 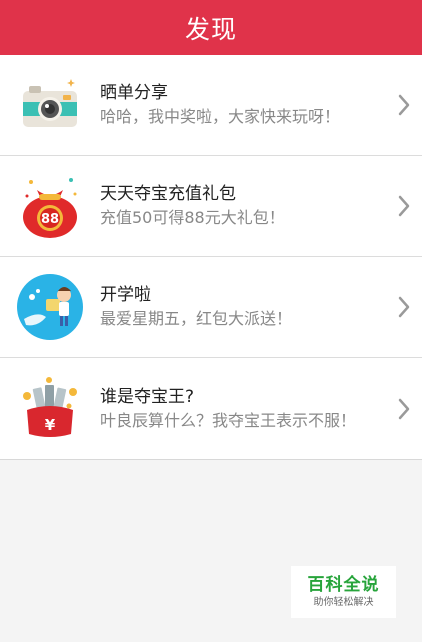 What do you see at coordinates (50, 408) in the screenshot?
I see `money-bag-yen-icon: ¥` at bounding box center [50, 408].